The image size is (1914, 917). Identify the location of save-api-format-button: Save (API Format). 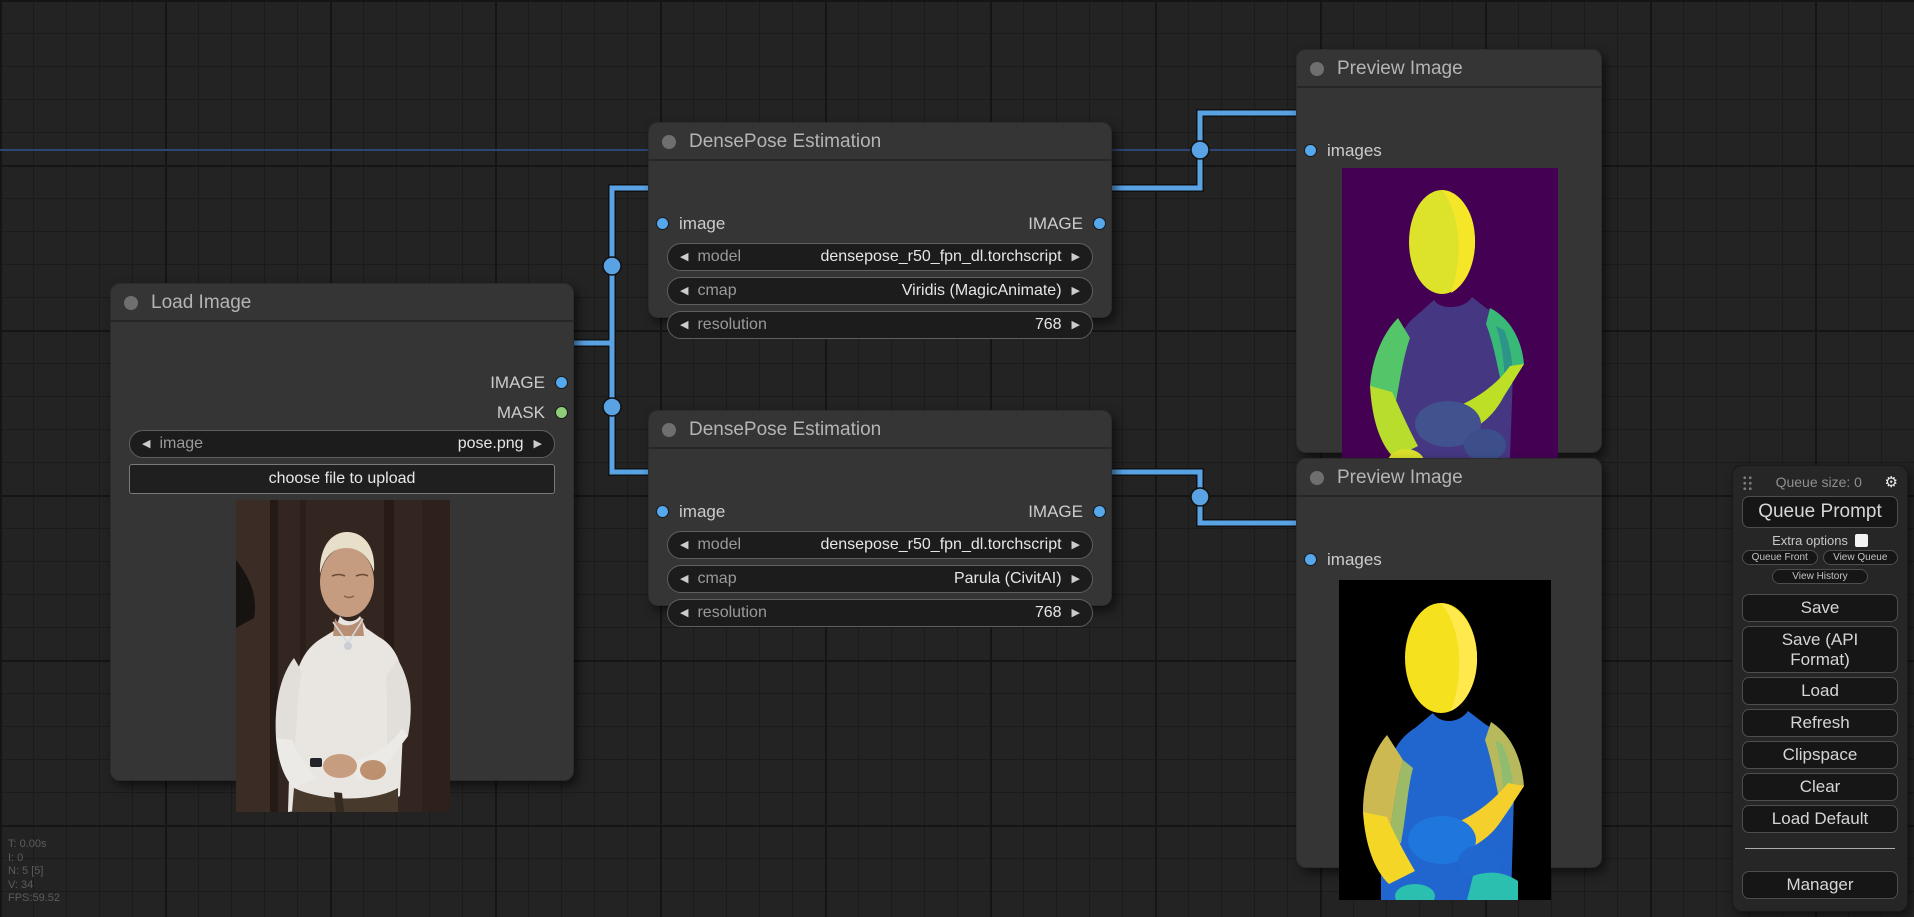
(1820, 650).